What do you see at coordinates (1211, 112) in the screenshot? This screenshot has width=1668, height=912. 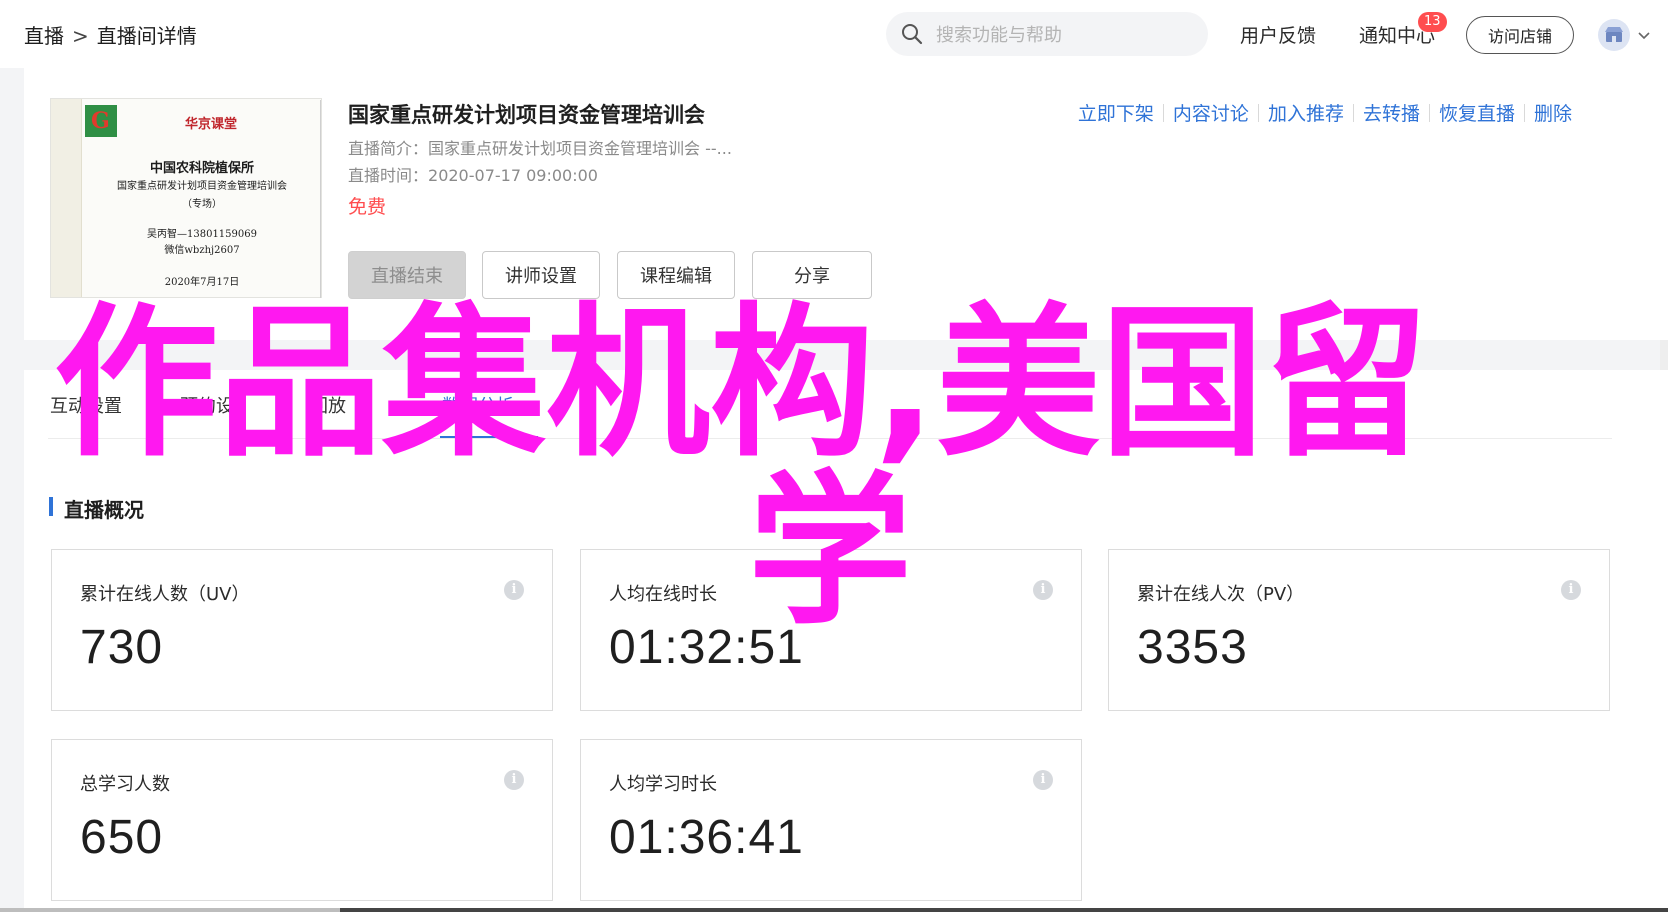 I see `discussion-link: 内容讨论` at bounding box center [1211, 112].